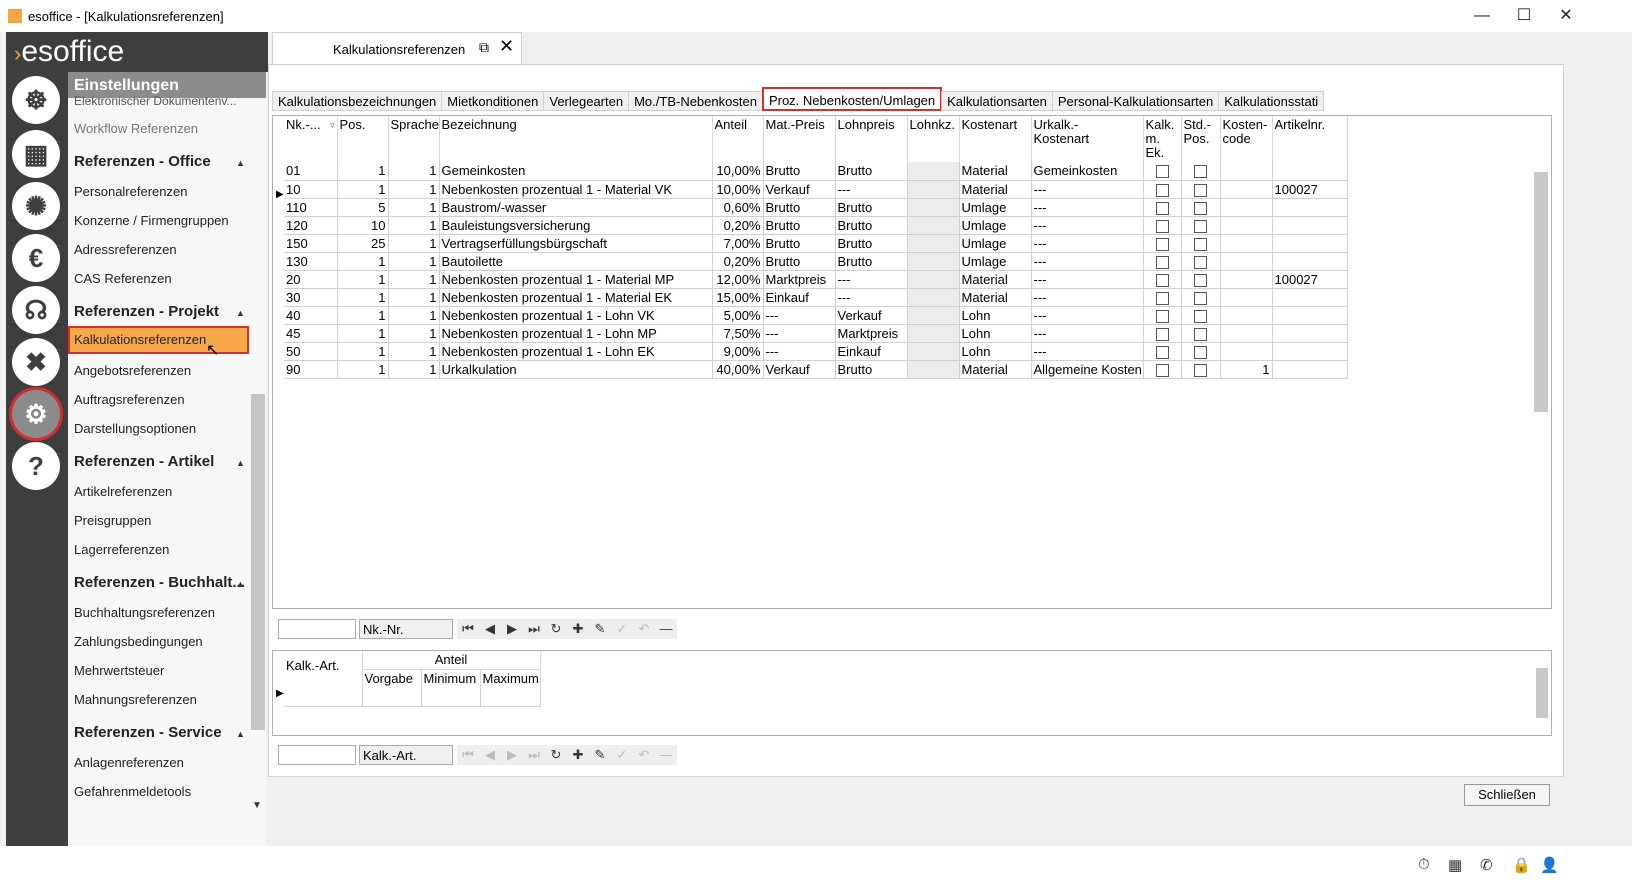 This screenshot has width=1632, height=884. What do you see at coordinates (323, 669) in the screenshot?
I see `col-kalk-art: Kalk.-Art.` at bounding box center [323, 669].